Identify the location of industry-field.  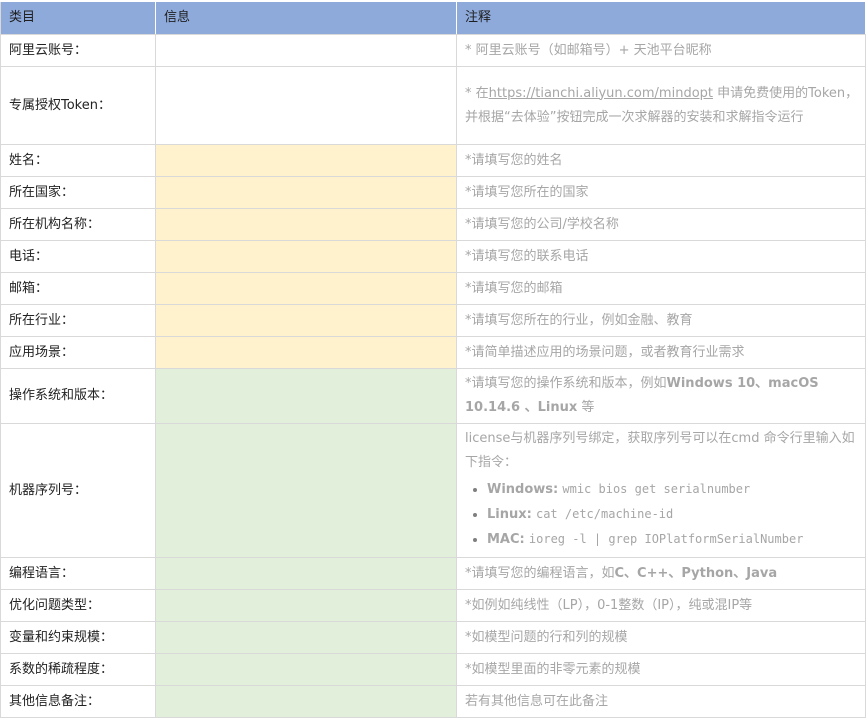
(306, 320).